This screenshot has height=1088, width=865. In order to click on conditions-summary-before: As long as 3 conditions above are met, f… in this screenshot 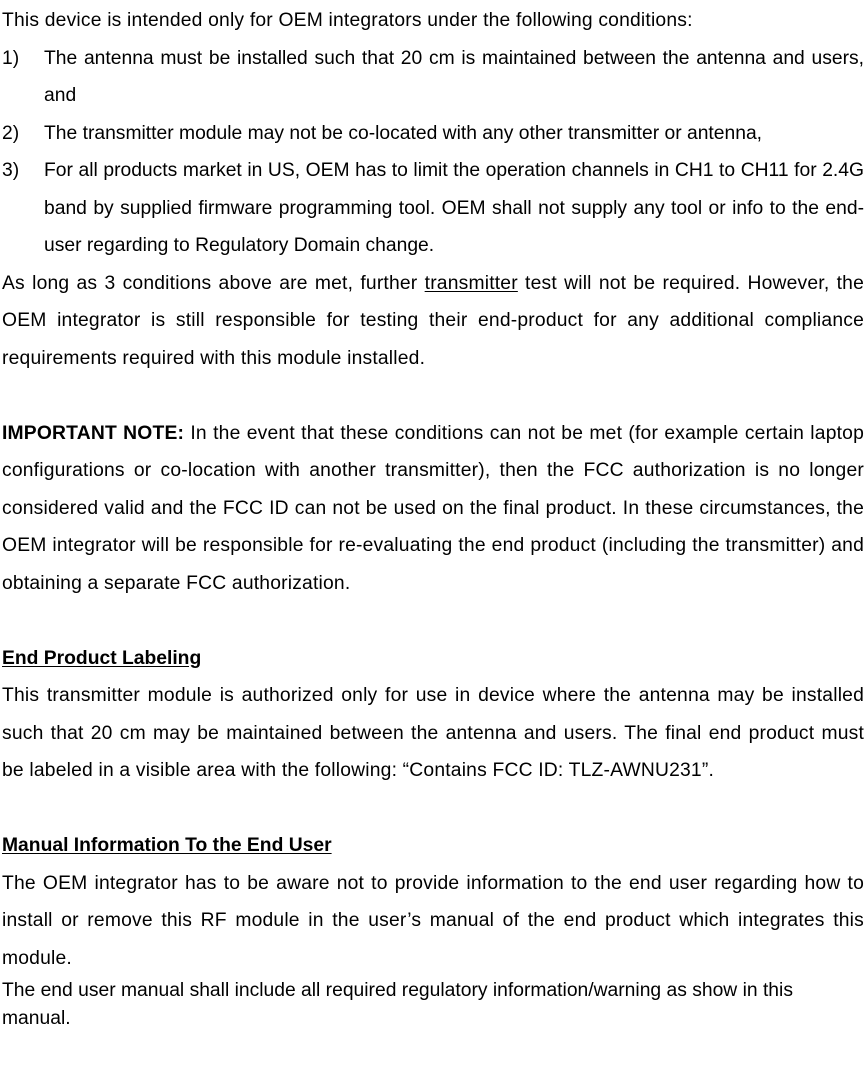, I will do `click(213, 283)`.